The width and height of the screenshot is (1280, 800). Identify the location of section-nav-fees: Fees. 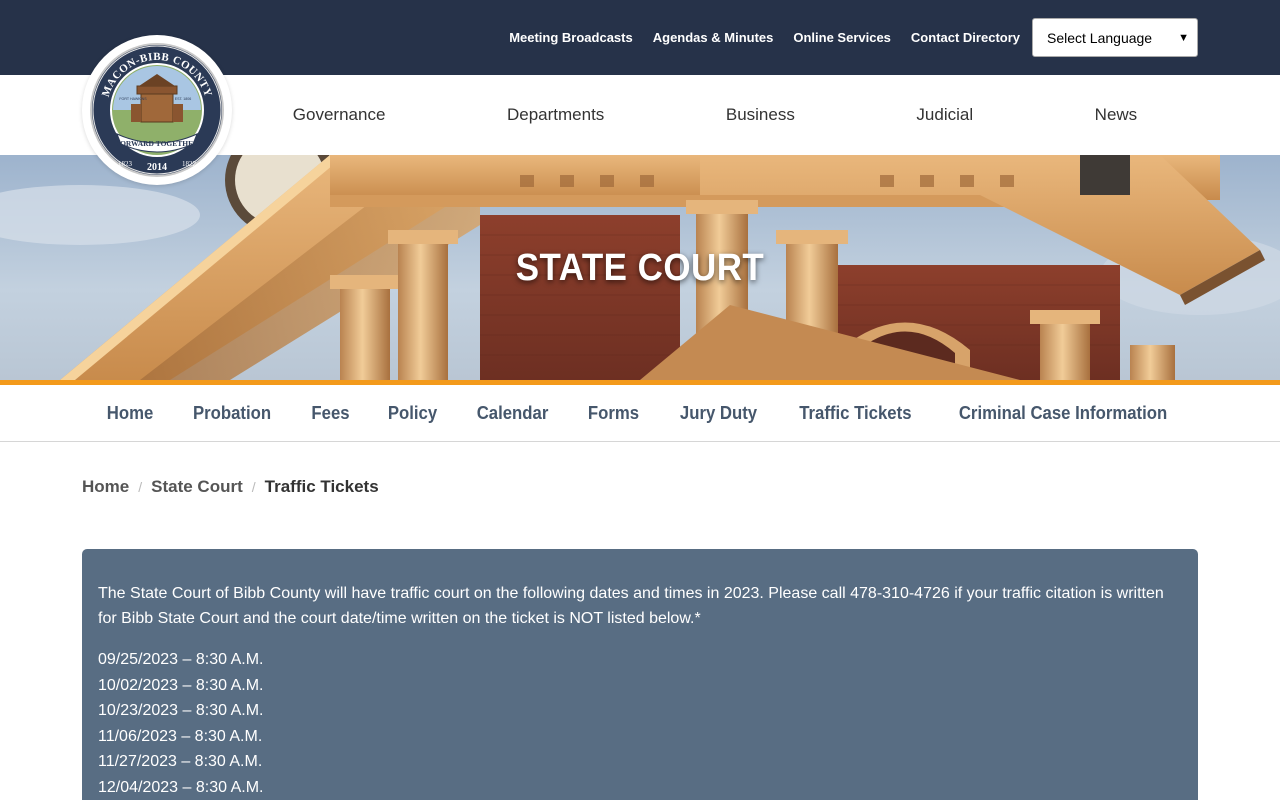
(330, 413).